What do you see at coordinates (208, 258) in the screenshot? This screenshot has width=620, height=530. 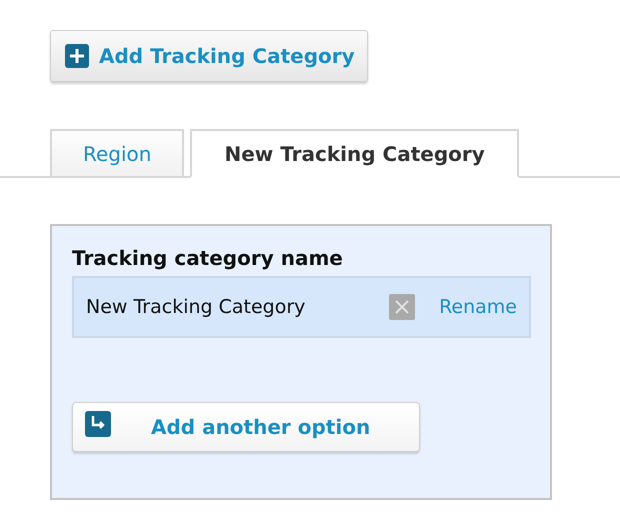 I see `field-label: Tracking category name` at bounding box center [208, 258].